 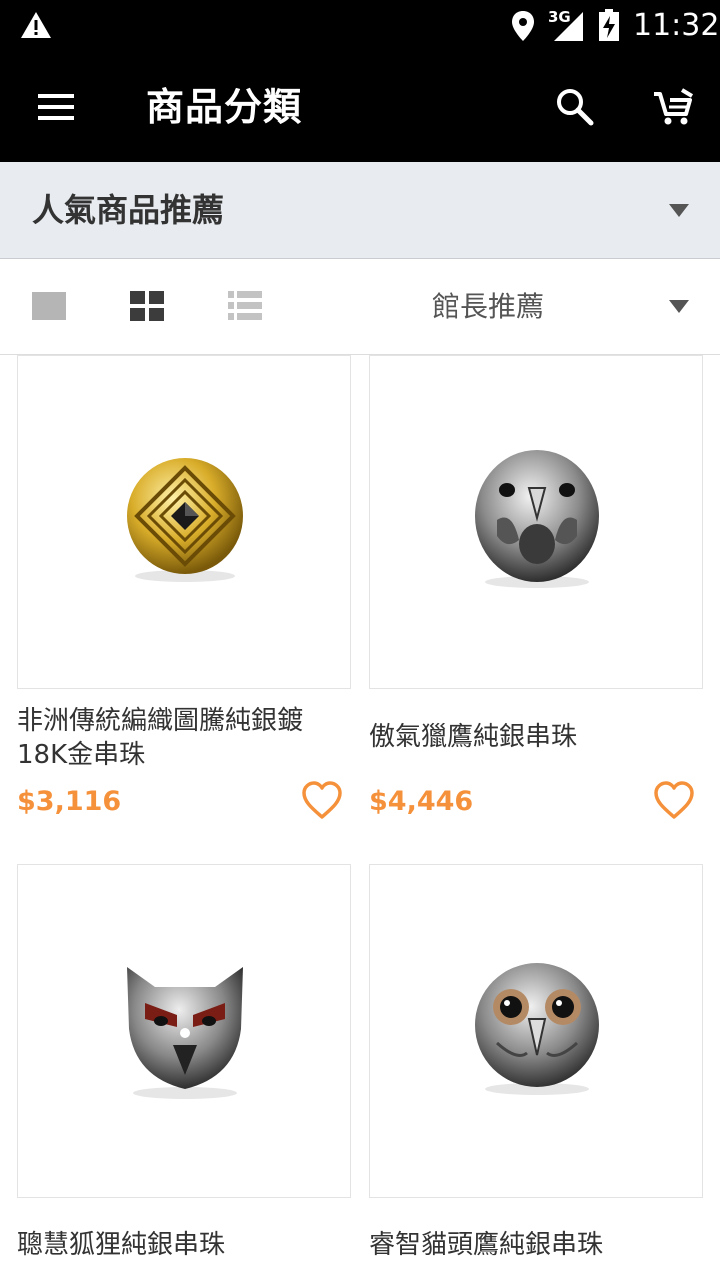 What do you see at coordinates (534, 1245) in the screenshot?
I see `product-name: 睿智貓頭鷹純銀串珠` at bounding box center [534, 1245].